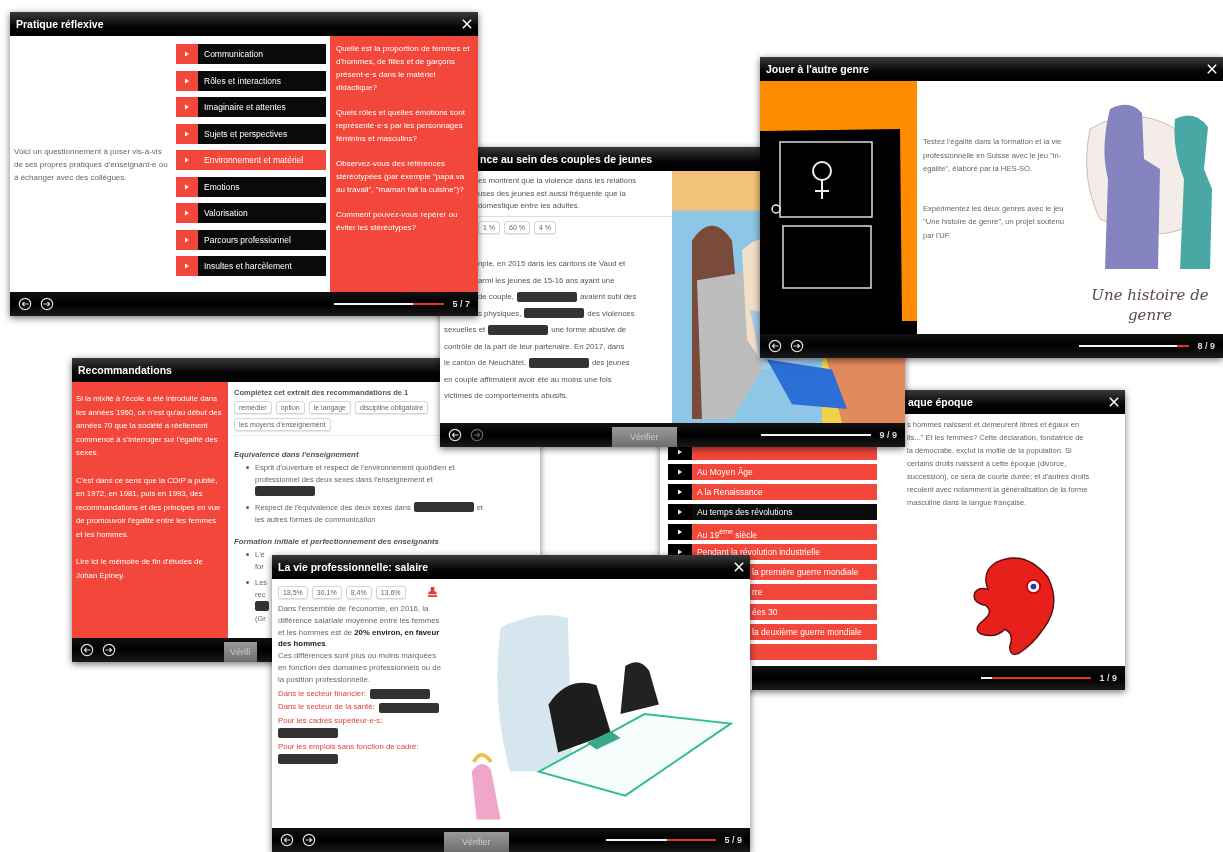 The width and height of the screenshot is (1223, 852). Describe the element at coordinates (813, 612) in the screenshot. I see `menu-item: ées 30` at that location.